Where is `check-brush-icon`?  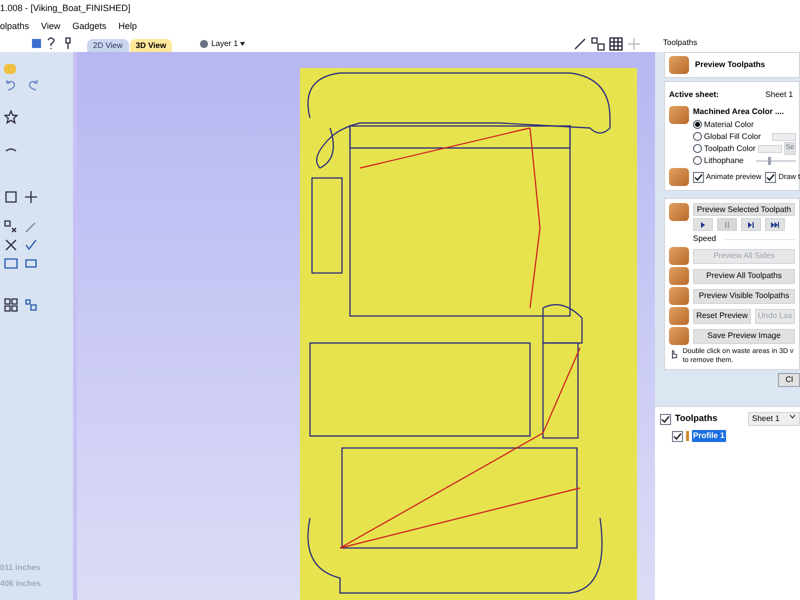 check-brush-icon is located at coordinates (31, 245).